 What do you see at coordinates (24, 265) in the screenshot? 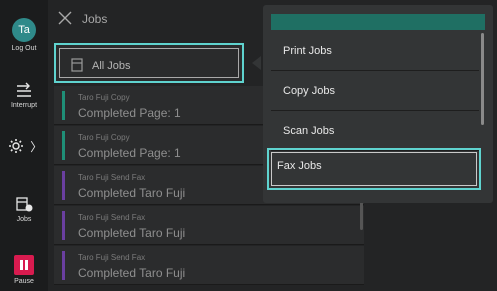
I see `pause-icon` at bounding box center [24, 265].